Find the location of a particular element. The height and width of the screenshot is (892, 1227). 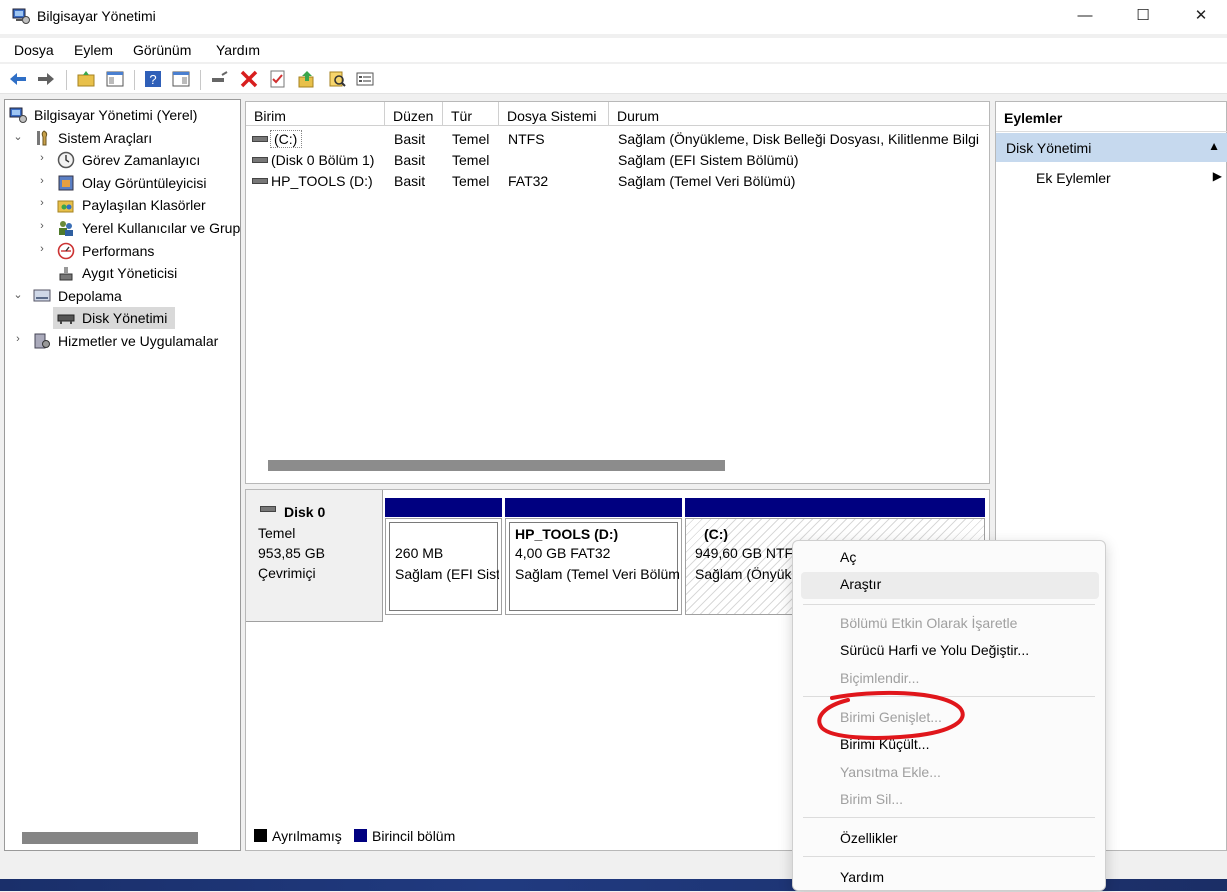

column-header-dosya-sistemi: Dosya Sistemi is located at coordinates (554, 114).